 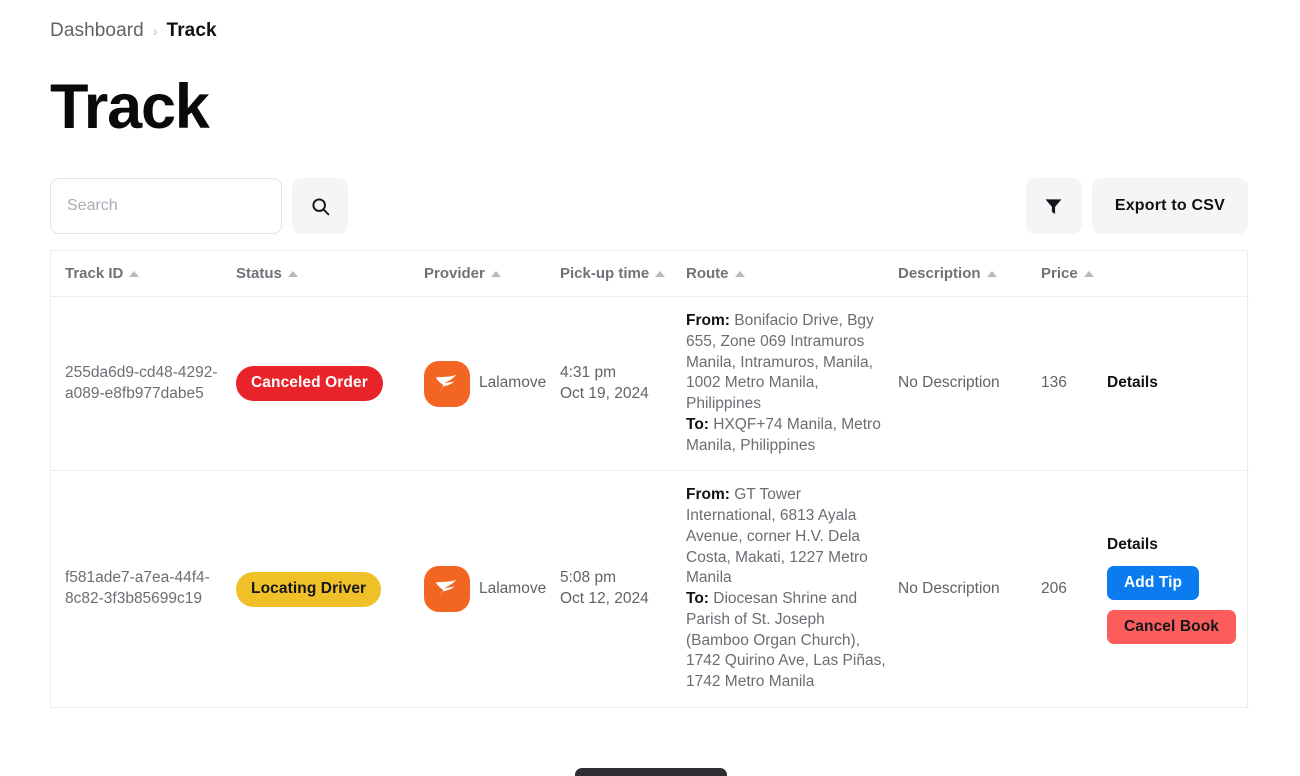 What do you see at coordinates (675, 21) in the screenshot?
I see `breadcrumb: Dashboard › Track` at bounding box center [675, 21].